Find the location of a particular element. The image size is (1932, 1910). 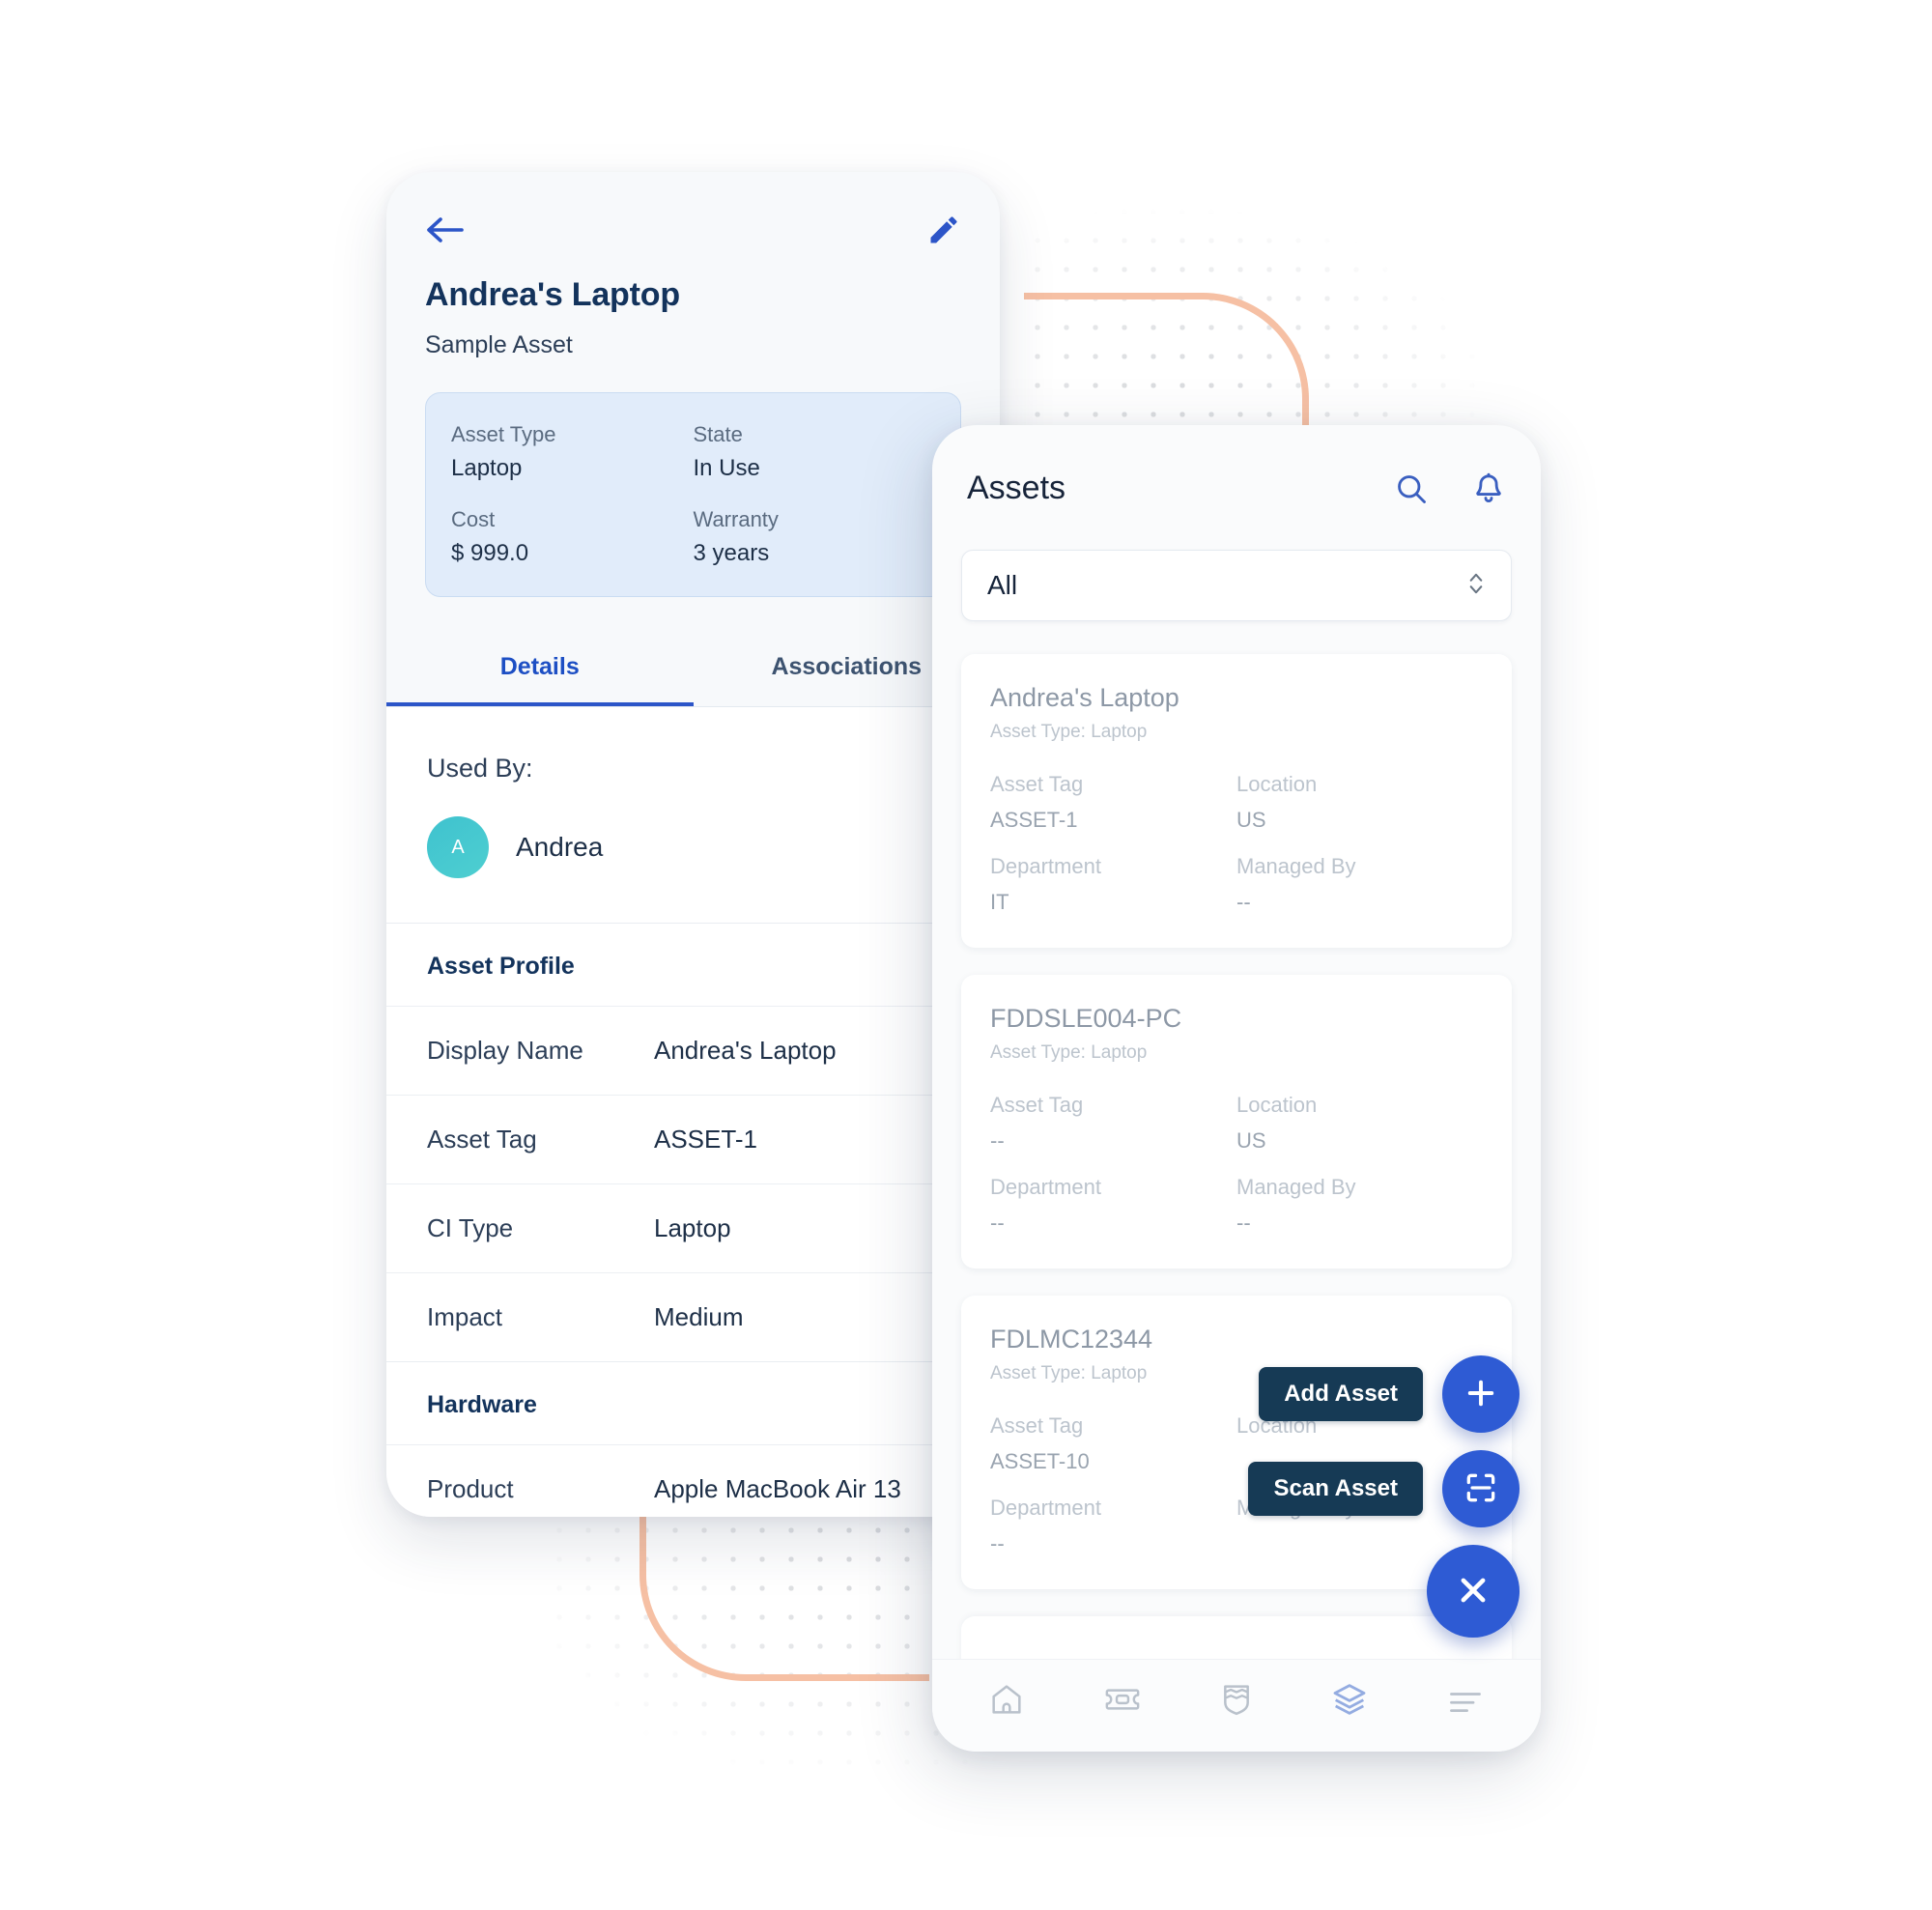

asset-type-filter-select: All is located at coordinates (1236, 586).